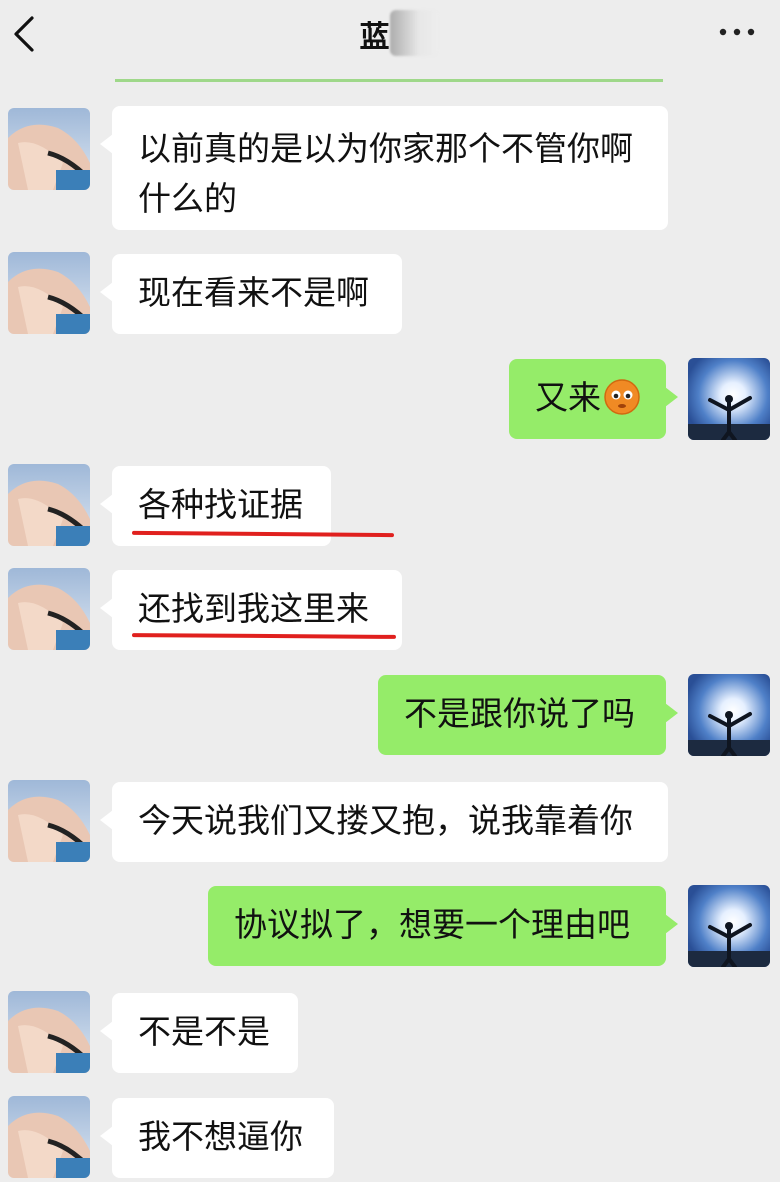  I want to click on name-redaction-blur, so click(414, 33).